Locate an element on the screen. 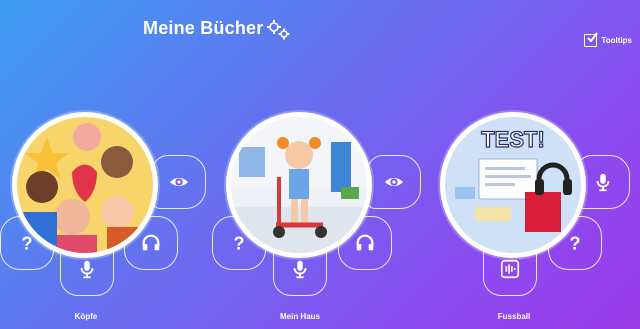 This screenshot has width=640, height=329. book-cover: TEST! is located at coordinates (513, 185).